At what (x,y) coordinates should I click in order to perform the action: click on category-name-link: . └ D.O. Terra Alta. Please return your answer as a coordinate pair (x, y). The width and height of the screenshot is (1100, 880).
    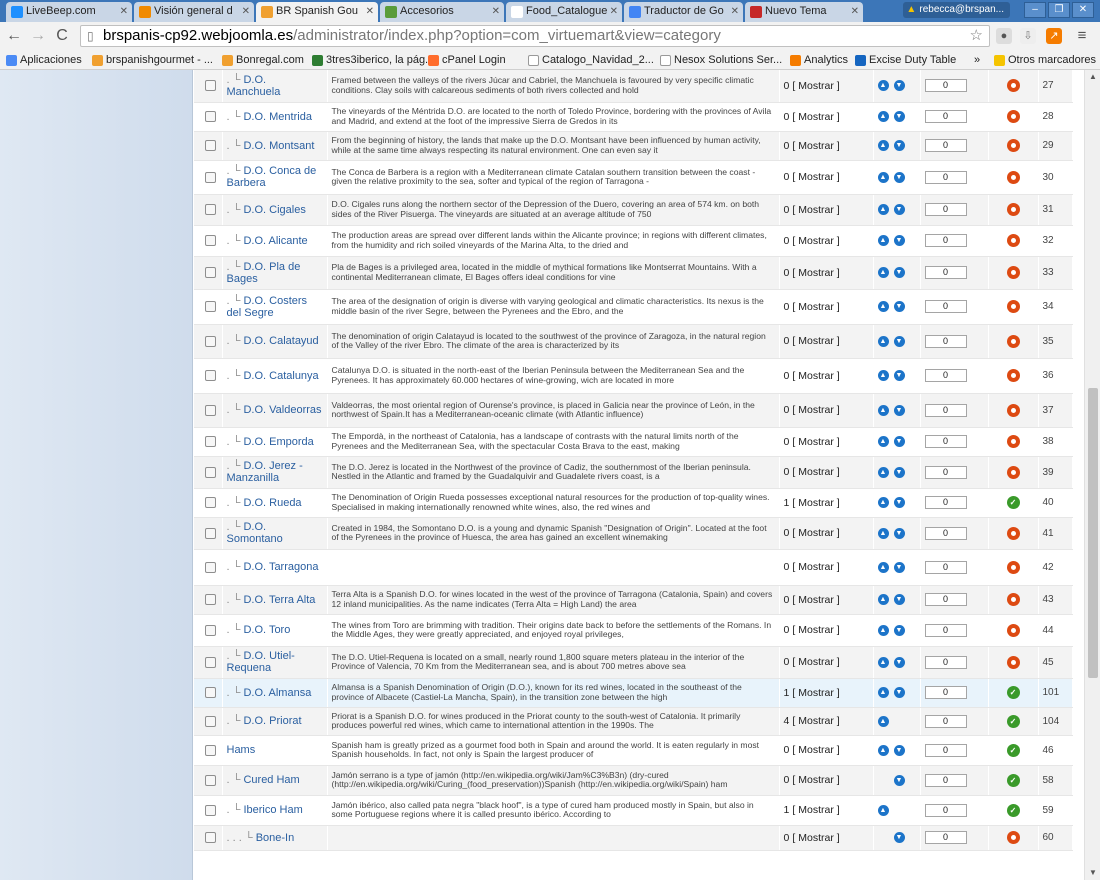
    Looking at the image, I should click on (275, 600).